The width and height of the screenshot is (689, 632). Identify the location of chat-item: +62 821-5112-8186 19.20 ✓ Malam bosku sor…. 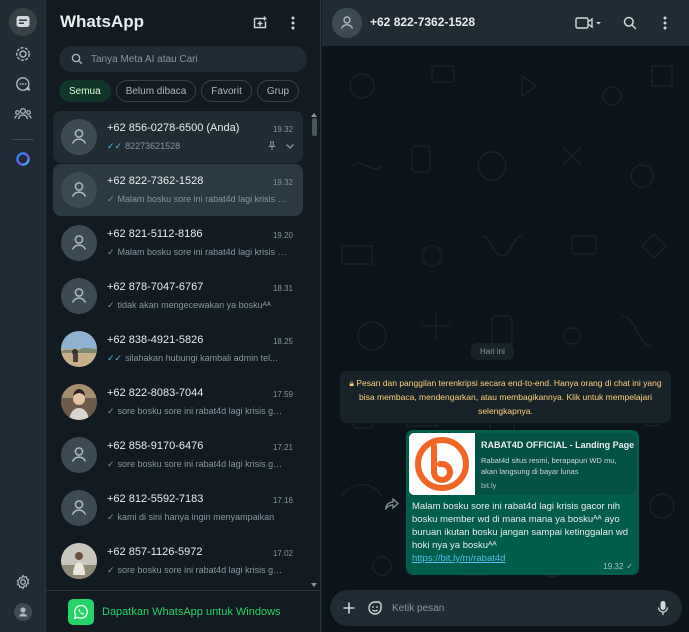
(178, 243).